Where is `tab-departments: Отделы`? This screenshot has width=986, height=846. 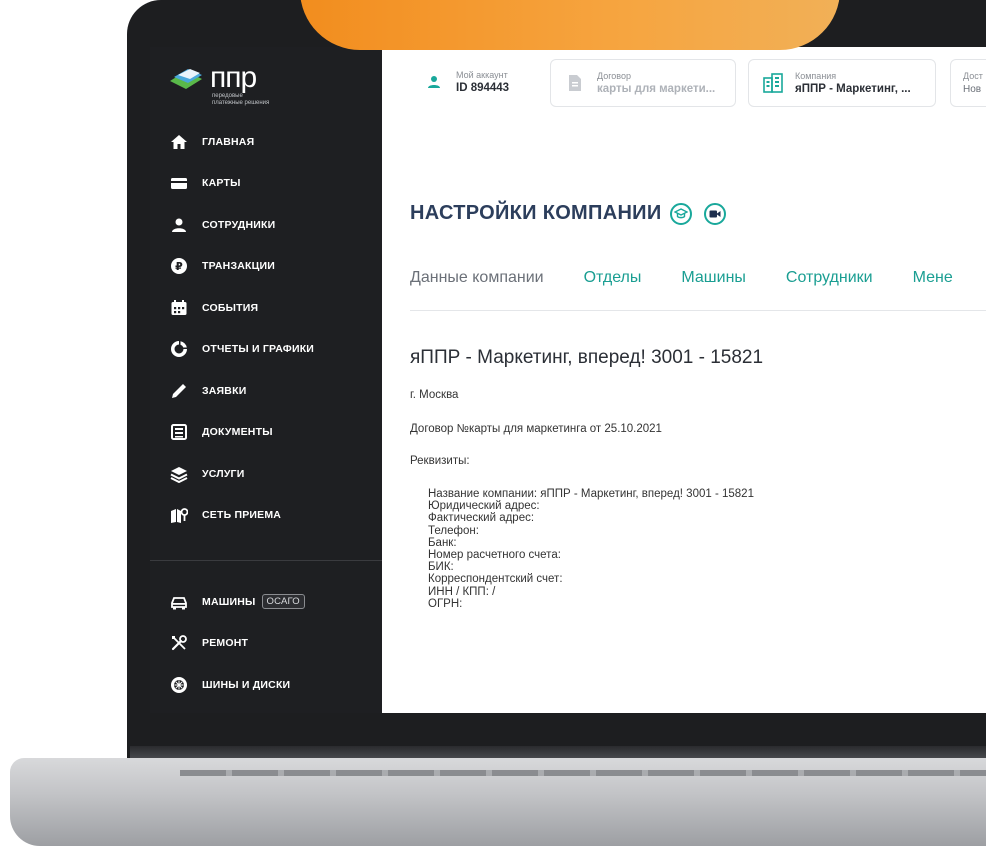
tab-departments: Отделы is located at coordinates (613, 278).